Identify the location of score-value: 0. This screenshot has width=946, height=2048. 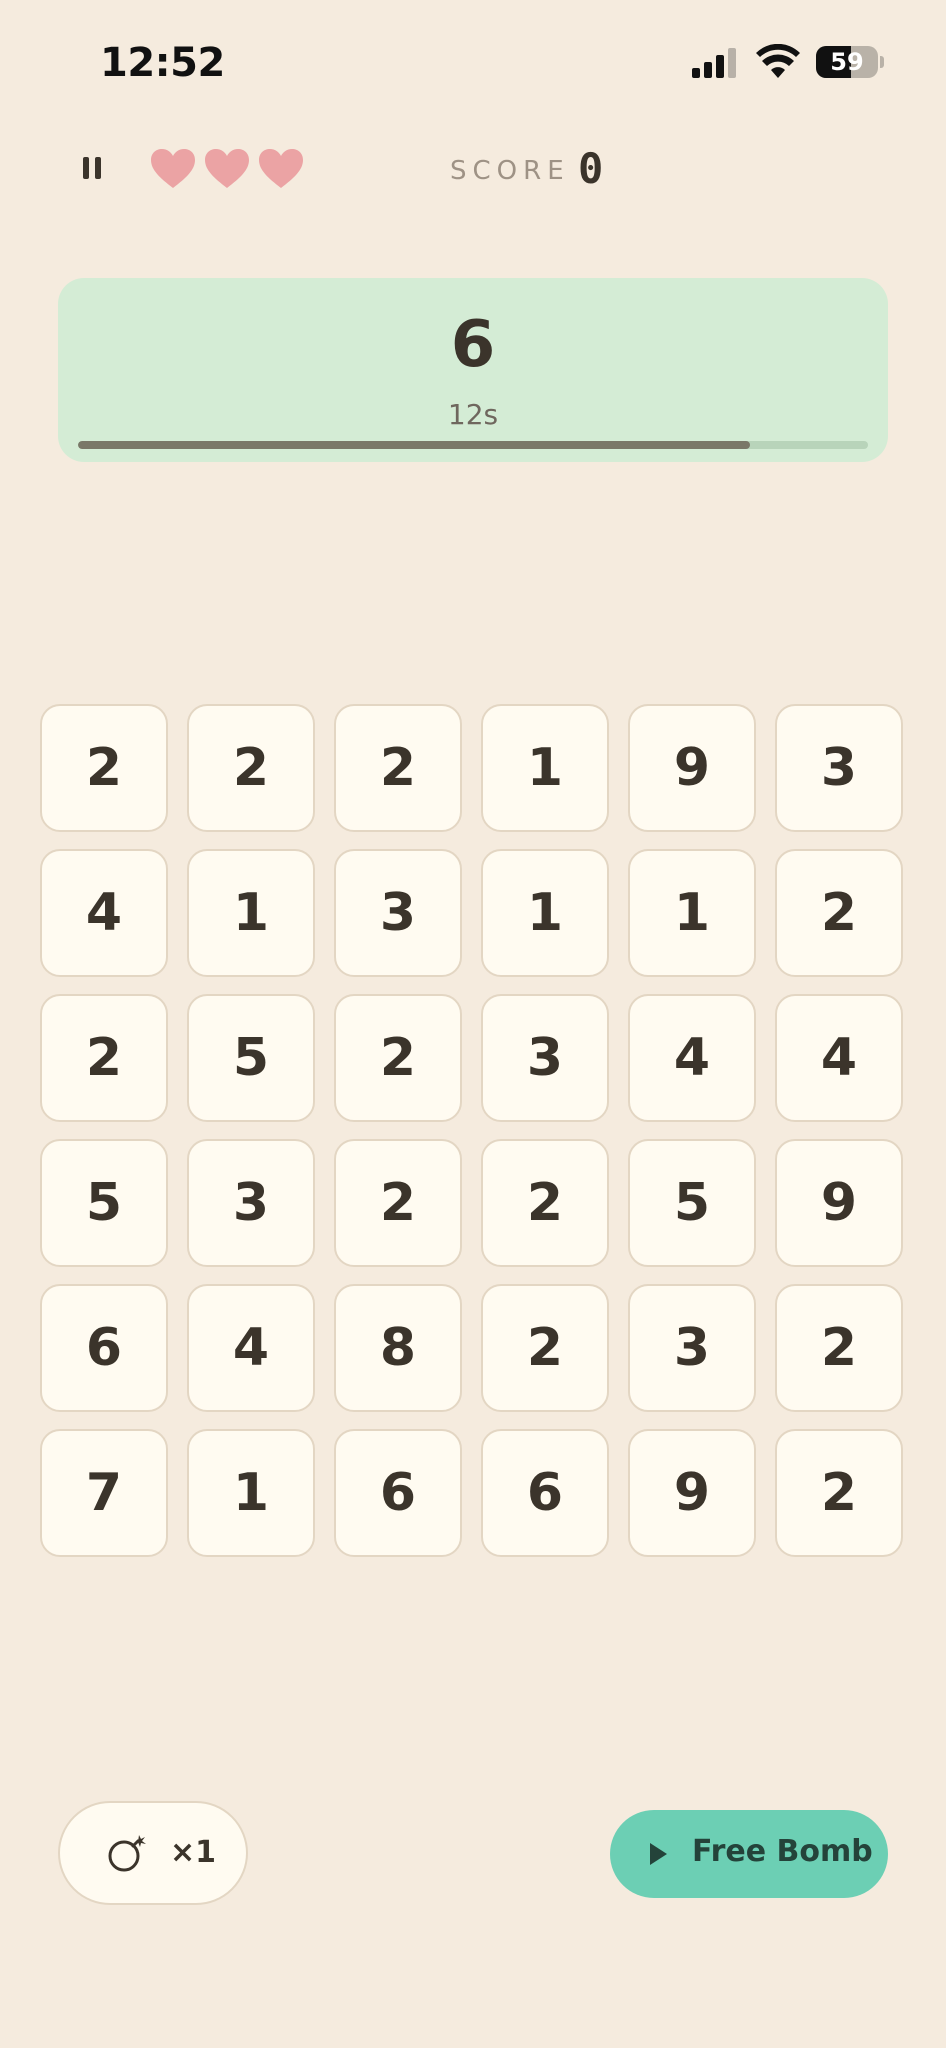
(591, 168).